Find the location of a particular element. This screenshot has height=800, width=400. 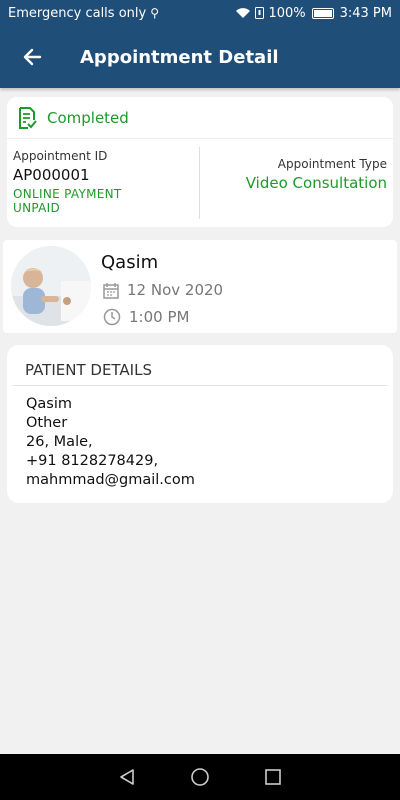

square-recents-icon is located at coordinates (273, 777).